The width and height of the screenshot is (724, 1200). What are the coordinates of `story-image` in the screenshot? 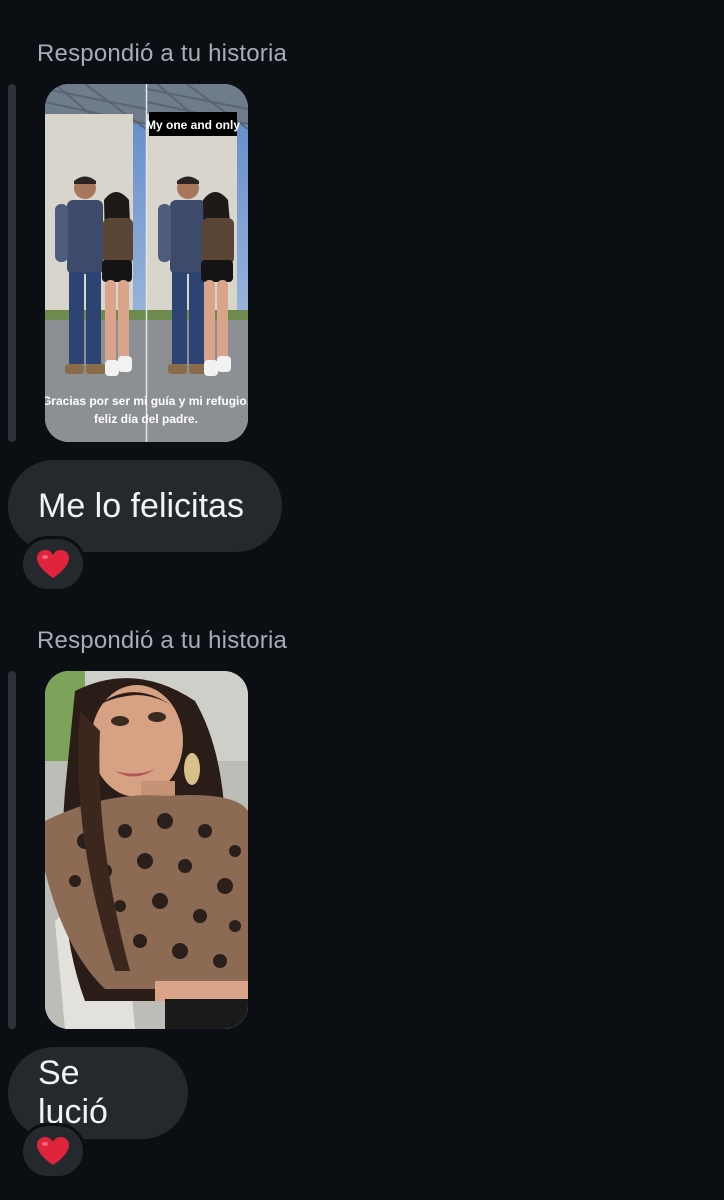 It's located at (146, 850).